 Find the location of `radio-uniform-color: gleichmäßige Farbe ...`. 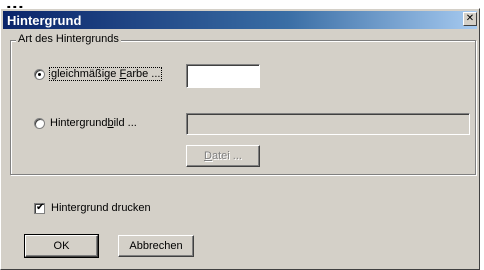

radio-uniform-color: gleichmäßige Farbe ... is located at coordinates (98, 74).